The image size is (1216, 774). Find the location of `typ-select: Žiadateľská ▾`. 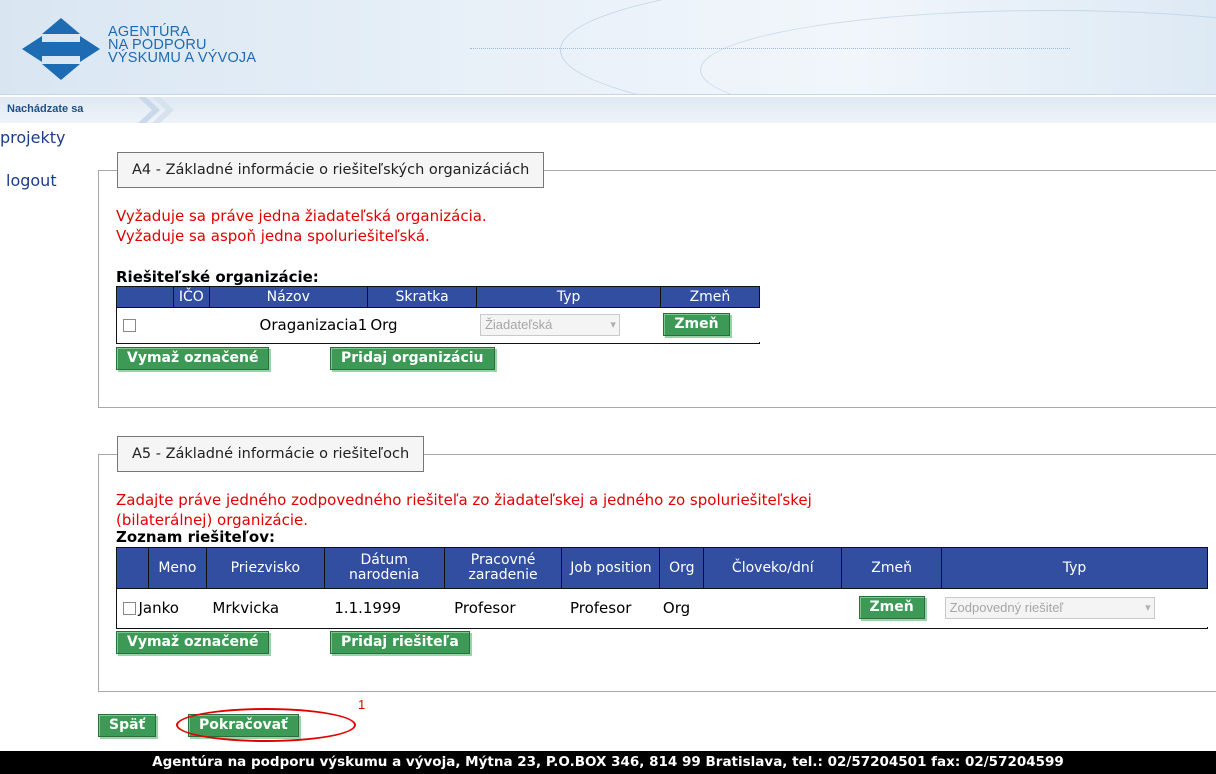

typ-select: Žiadateľská ▾ is located at coordinates (549, 324).